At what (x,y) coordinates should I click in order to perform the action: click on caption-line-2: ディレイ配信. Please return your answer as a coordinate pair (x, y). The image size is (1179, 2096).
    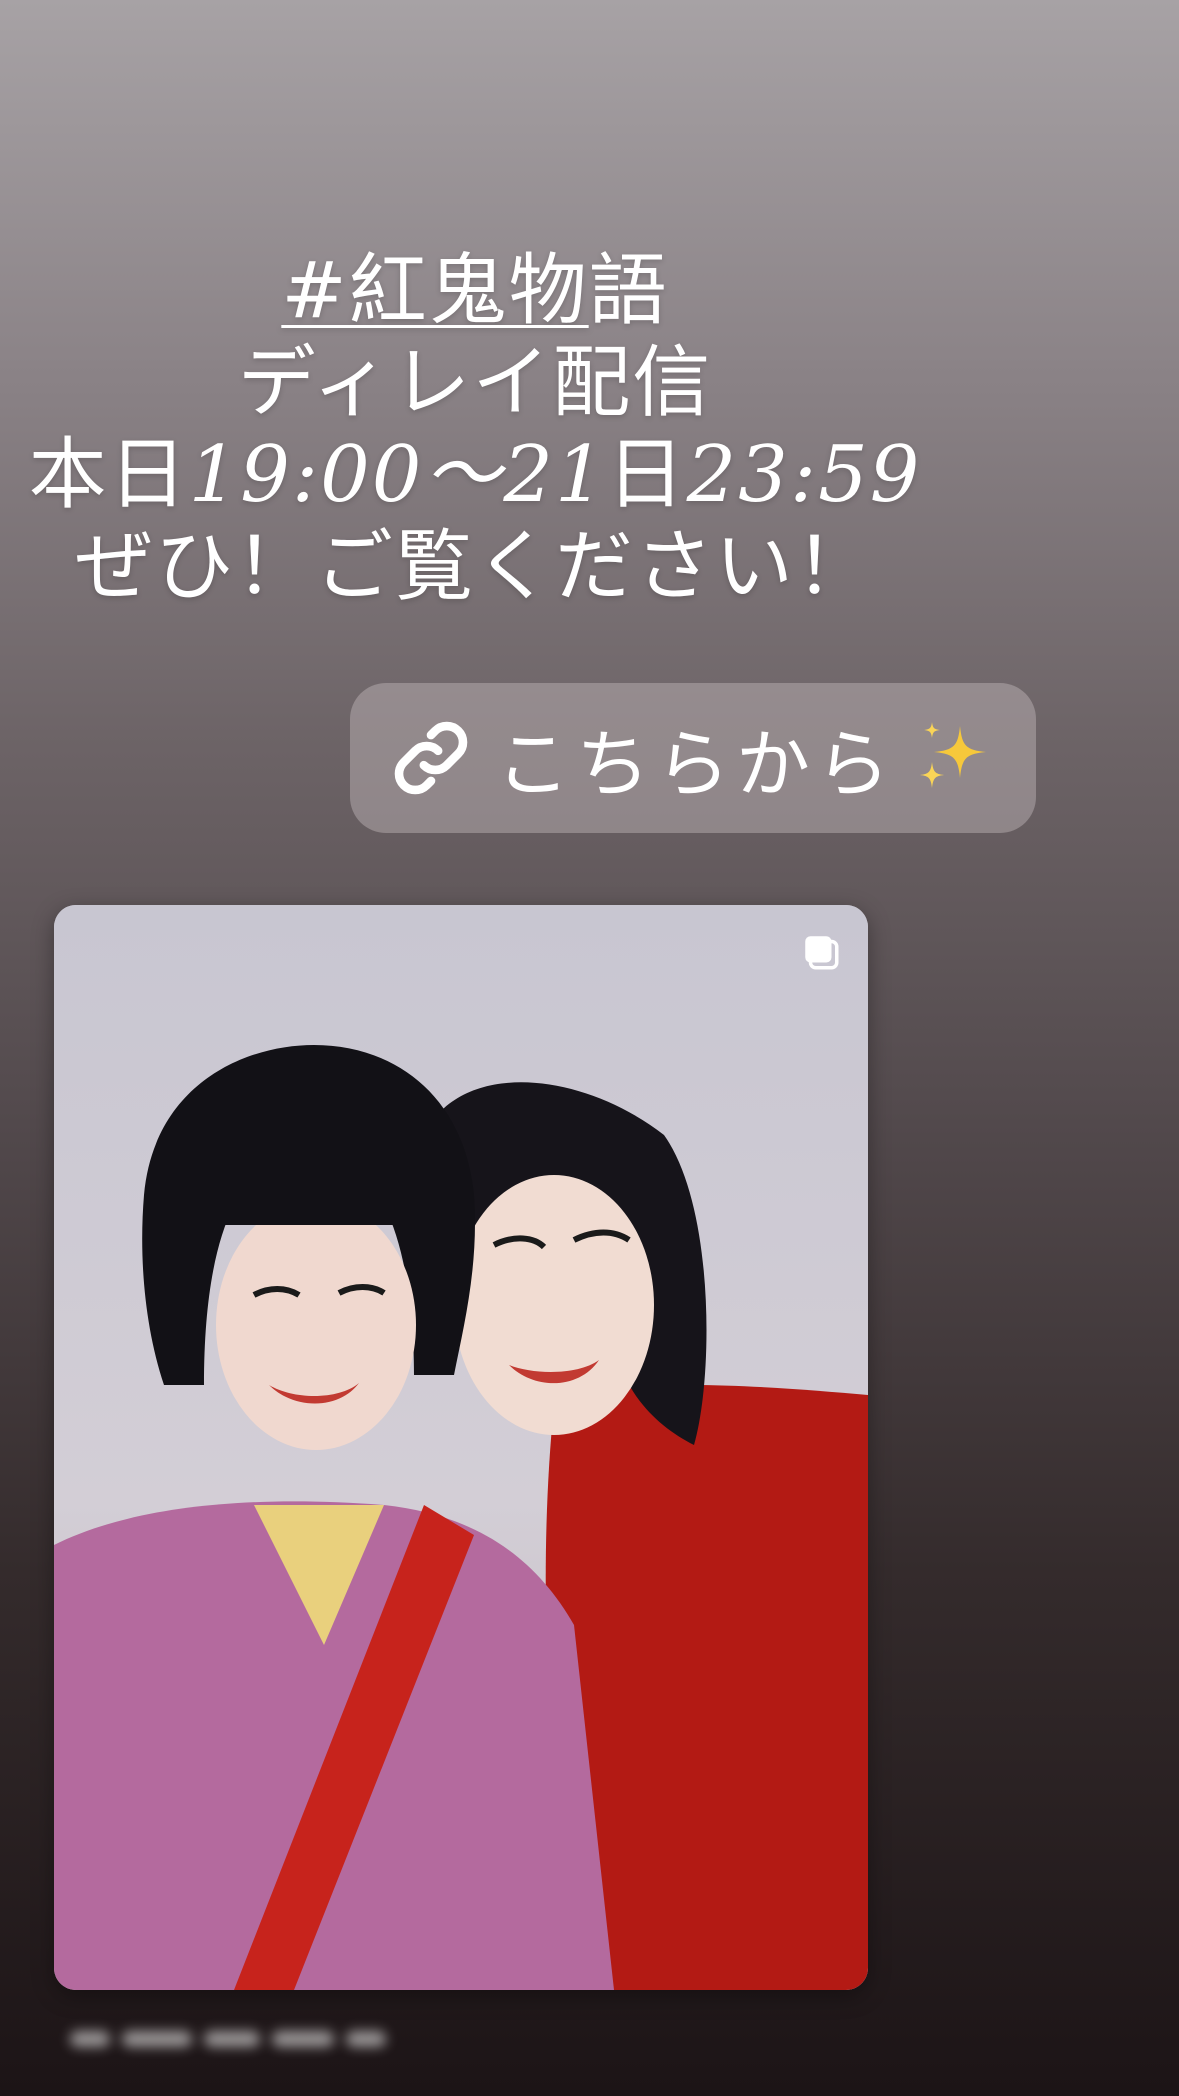
    Looking at the image, I should click on (475, 383).